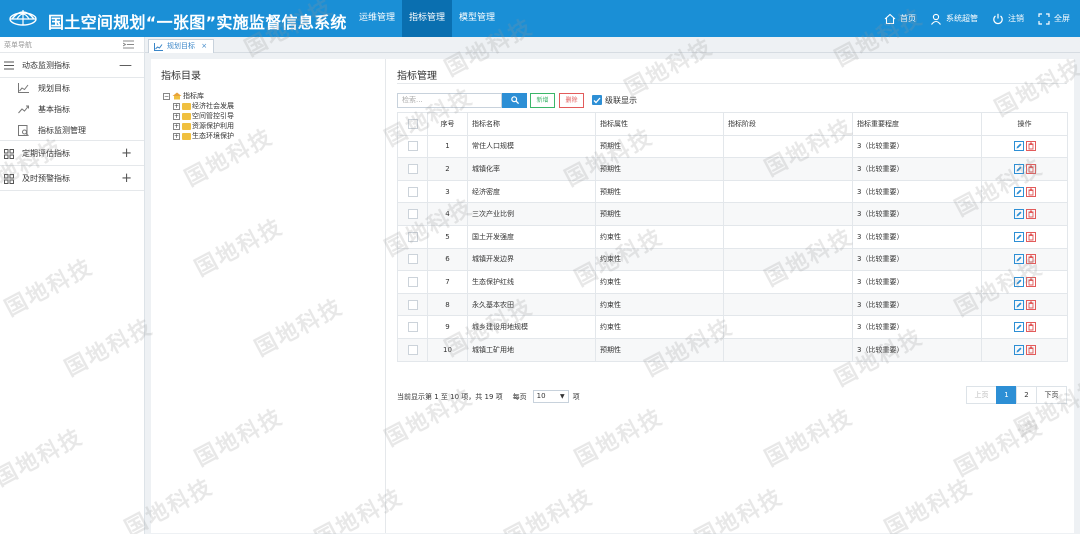 This screenshot has height=534, width=1080. What do you see at coordinates (659, 124) in the screenshot?
I see `col-header-attr: 指标属性` at bounding box center [659, 124].